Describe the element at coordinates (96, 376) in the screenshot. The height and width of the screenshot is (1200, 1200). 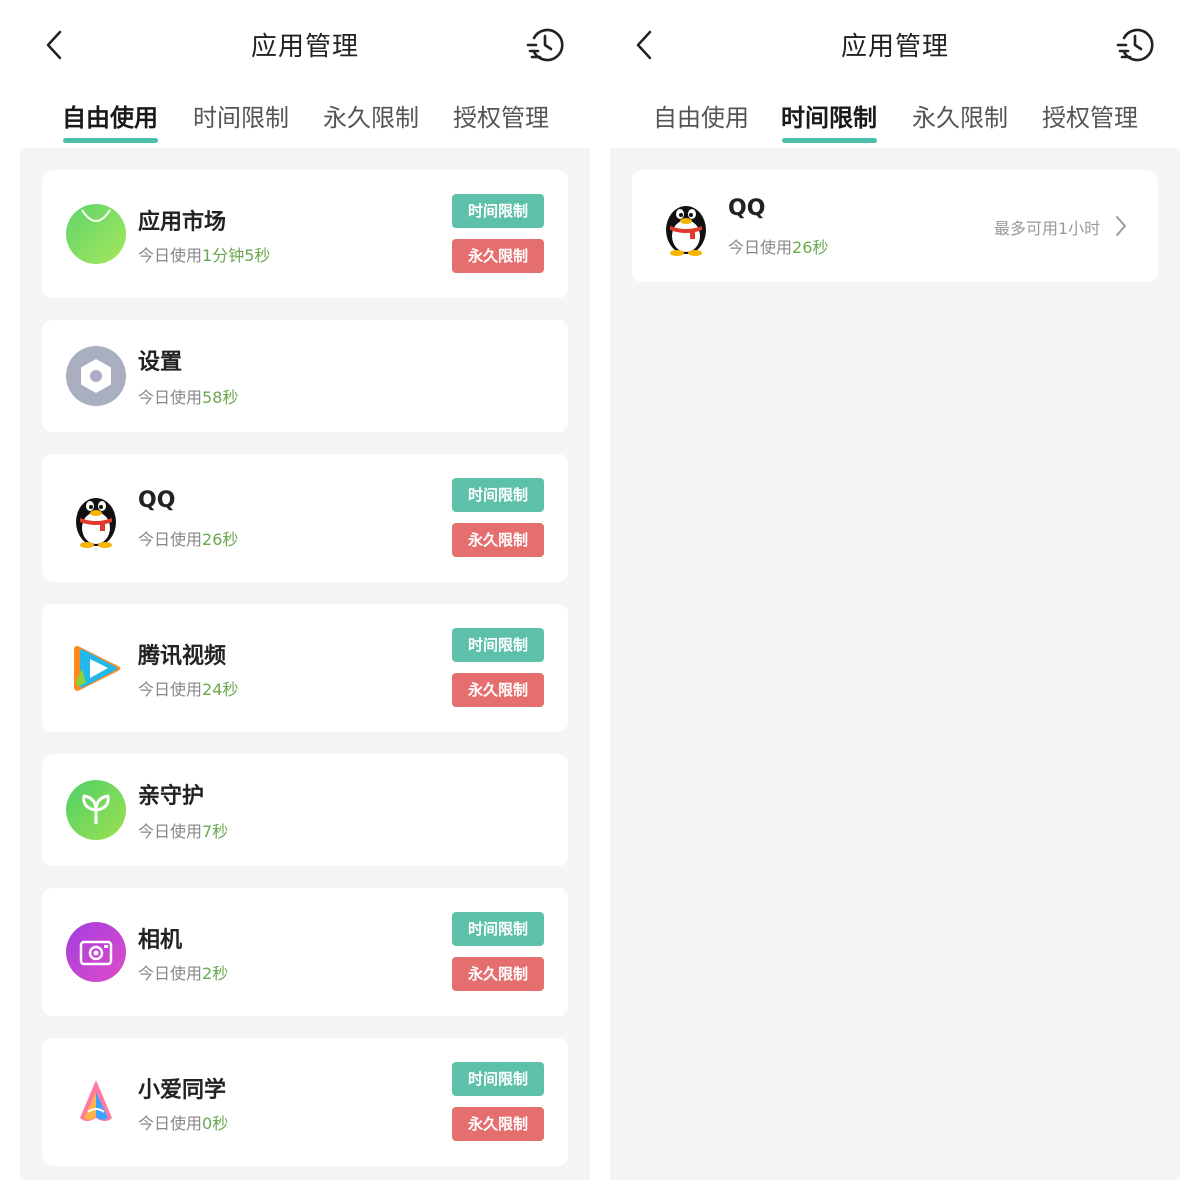
I see `settings-icon` at that location.